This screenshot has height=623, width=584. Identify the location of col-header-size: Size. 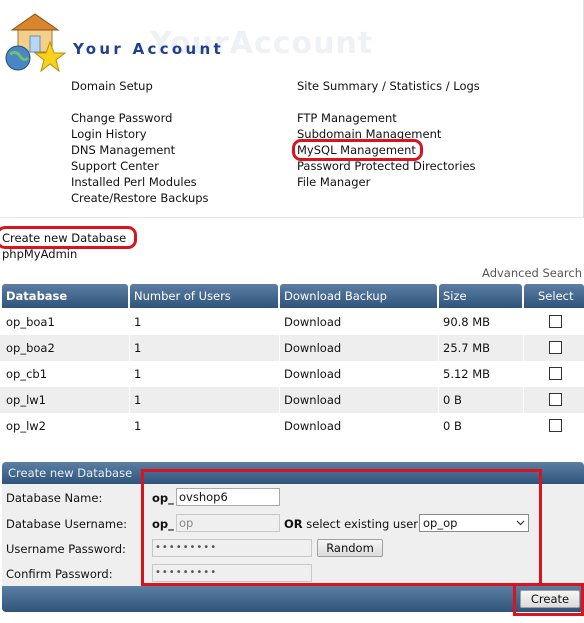
(480, 296).